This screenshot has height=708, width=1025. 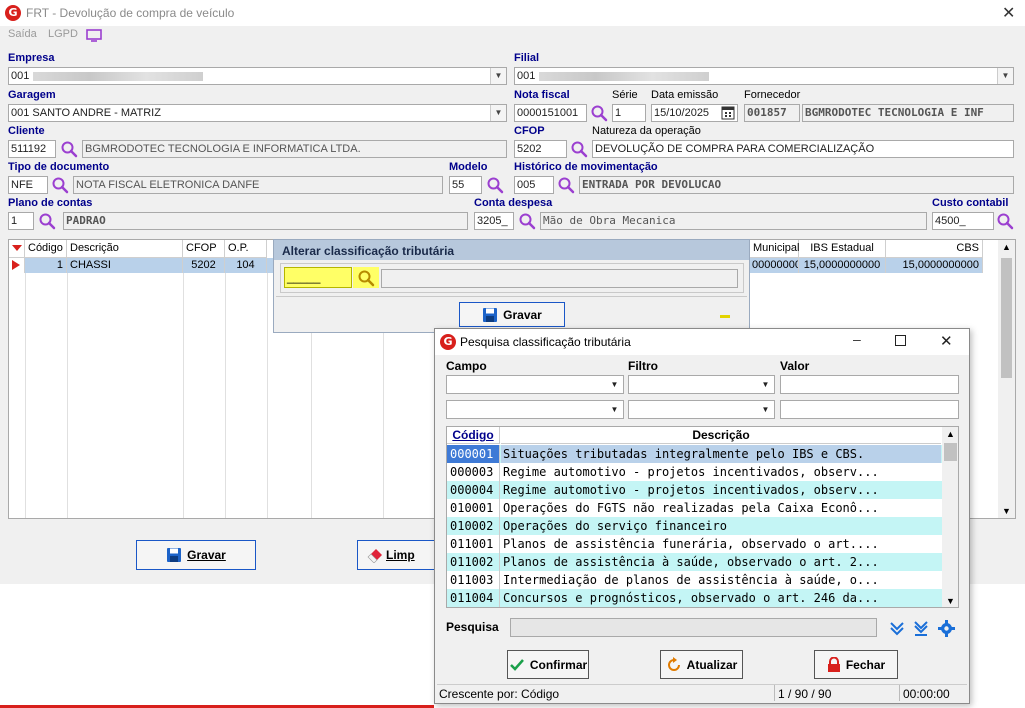 I want to click on popup-gravar-button: Gravar, so click(x=512, y=314).